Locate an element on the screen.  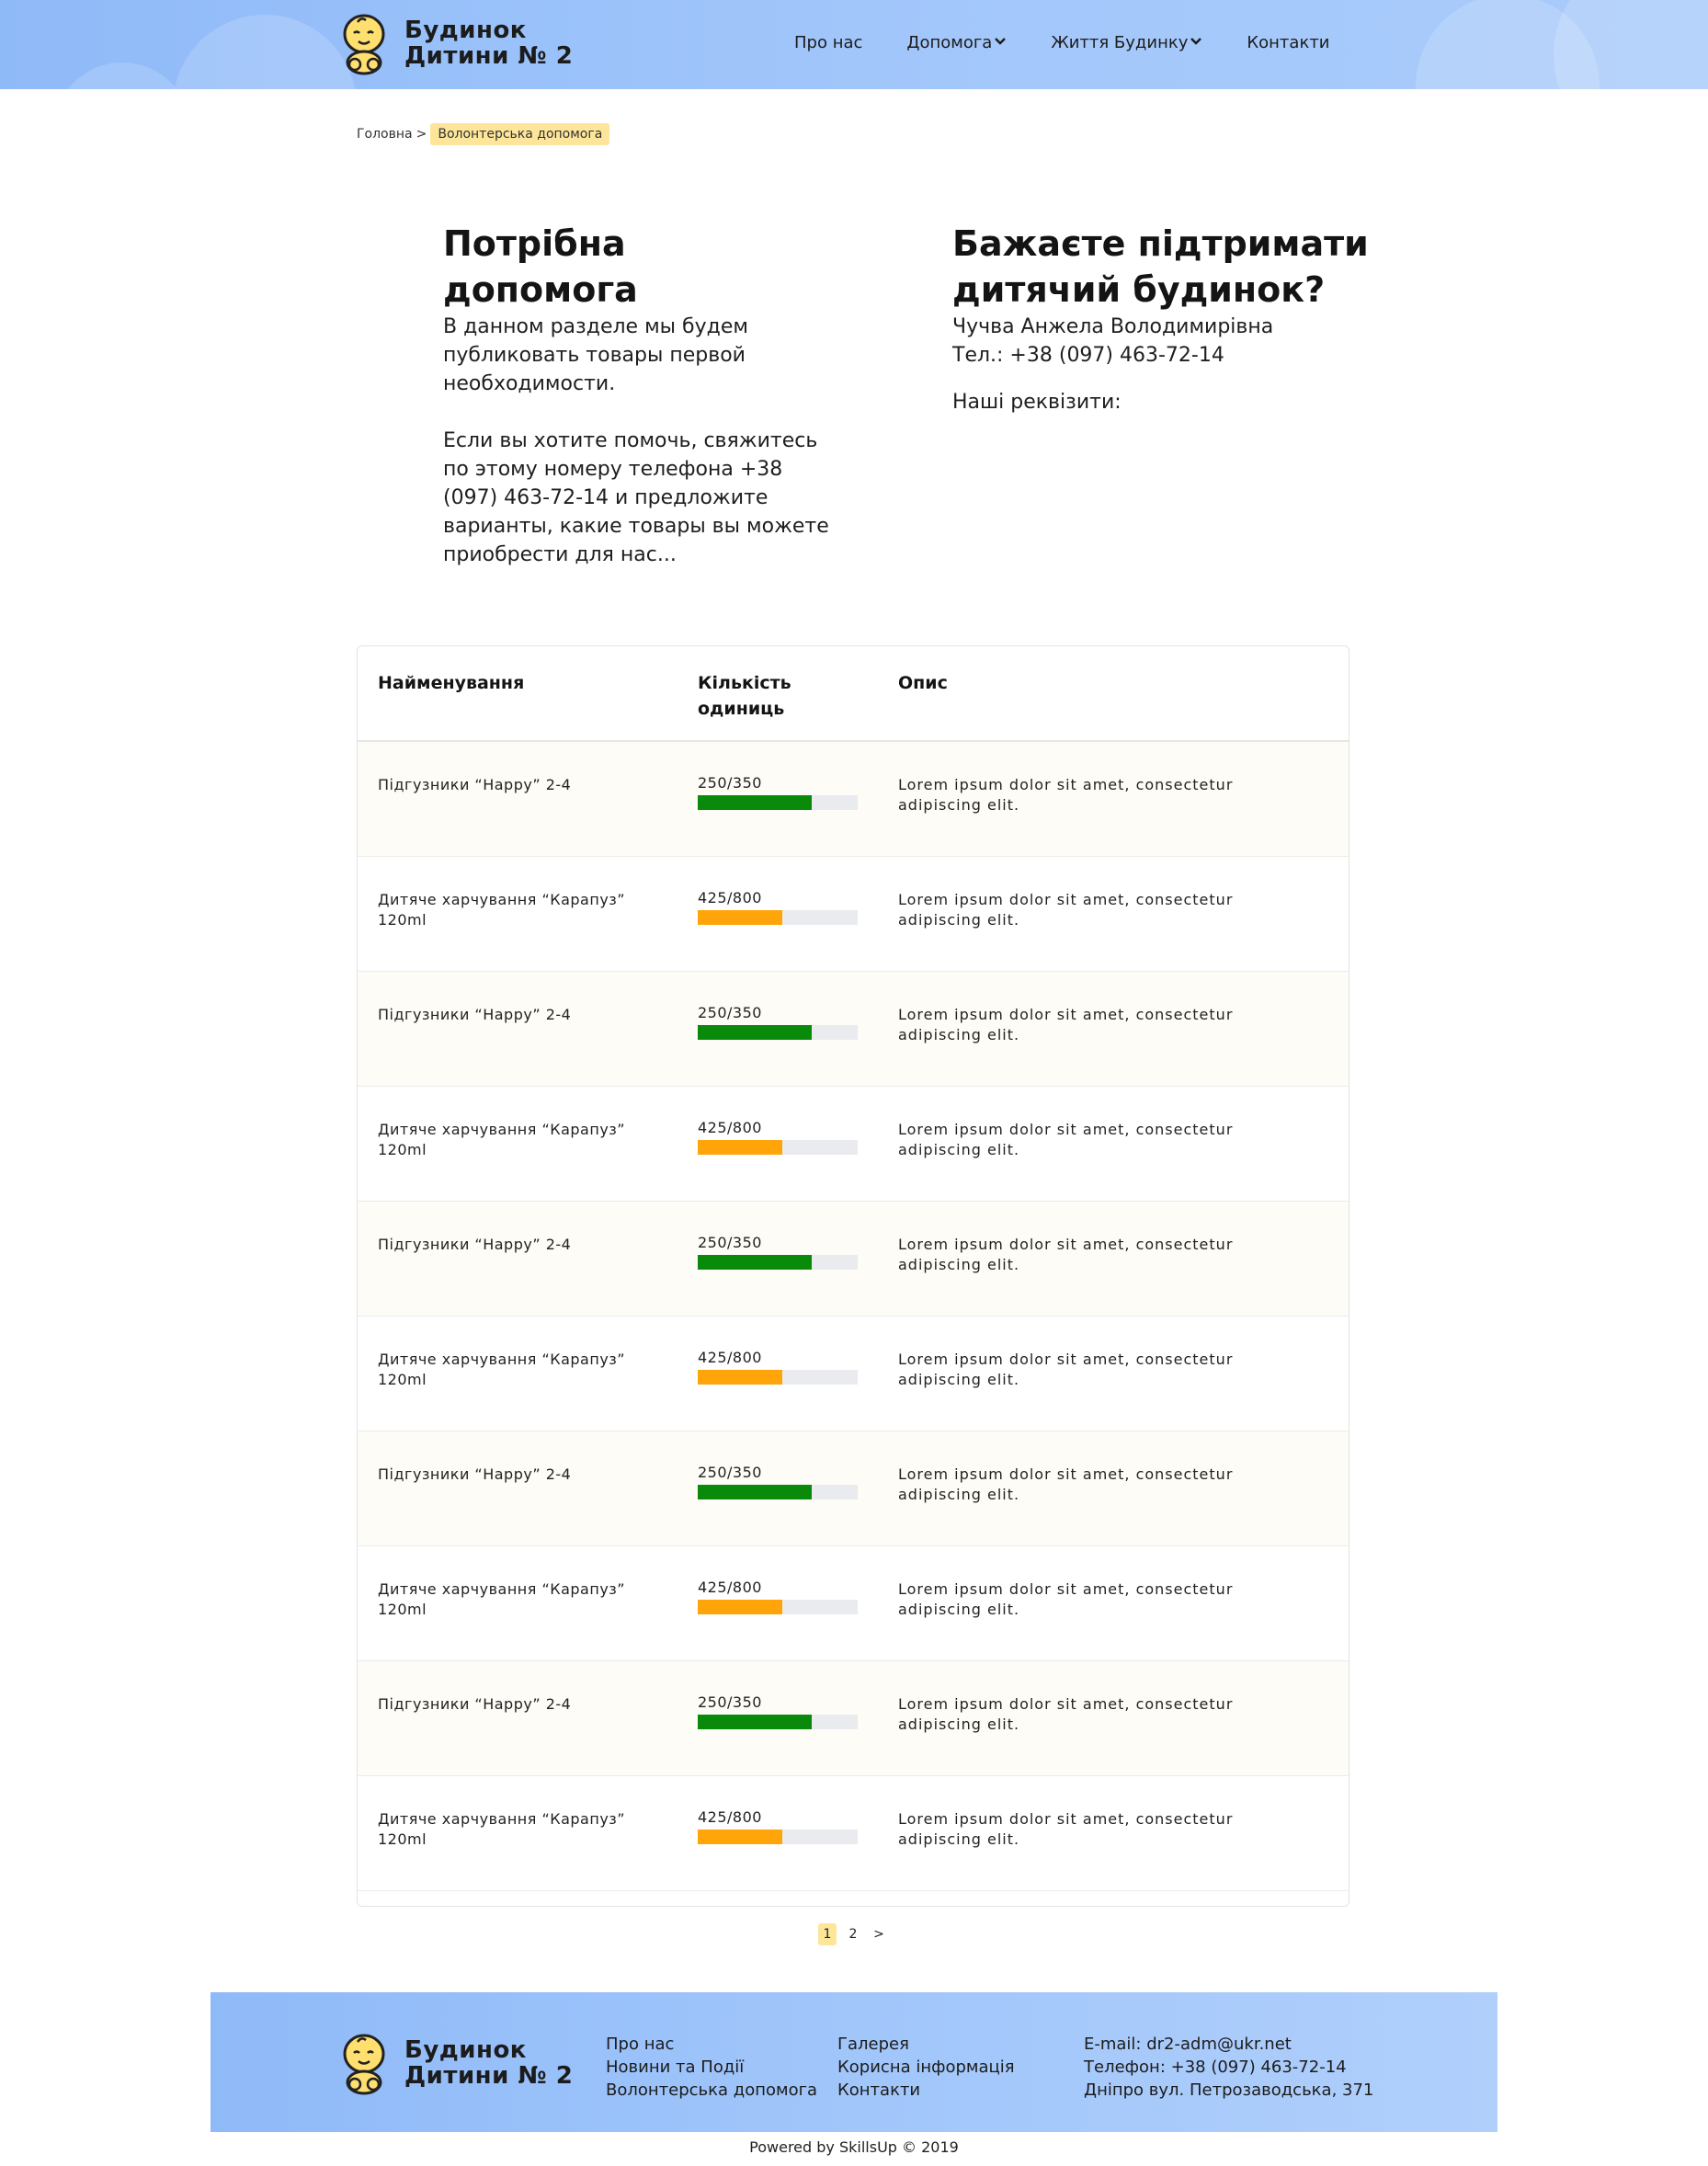
footer-link-volunteer: Волонтерська допомога is located at coordinates (711, 2090).